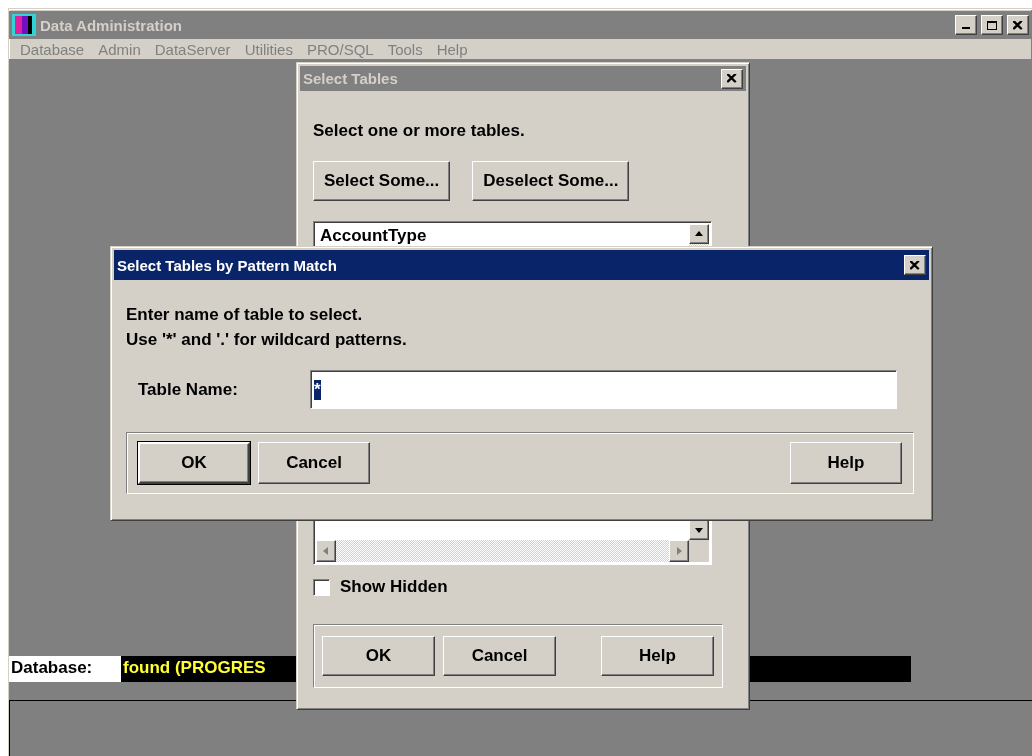 This screenshot has width=1032, height=756. Describe the element at coordinates (699, 551) in the screenshot. I see `scrollbar-corner` at that location.